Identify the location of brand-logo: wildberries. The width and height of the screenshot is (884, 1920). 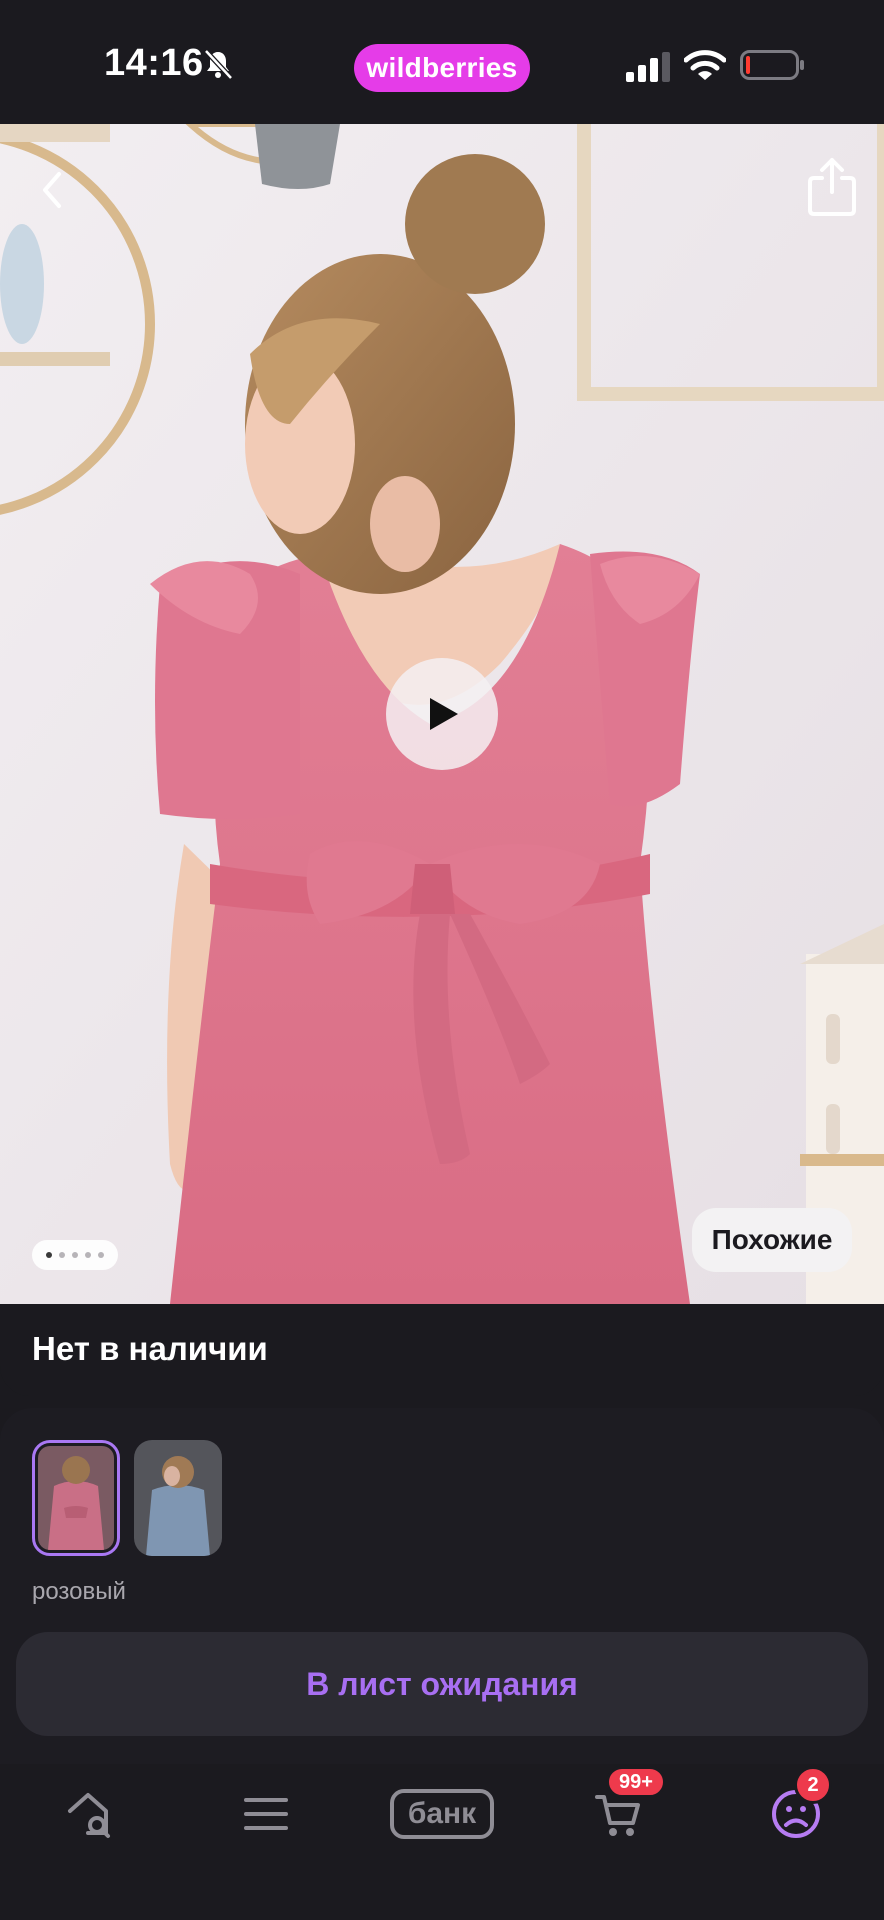
(442, 68).